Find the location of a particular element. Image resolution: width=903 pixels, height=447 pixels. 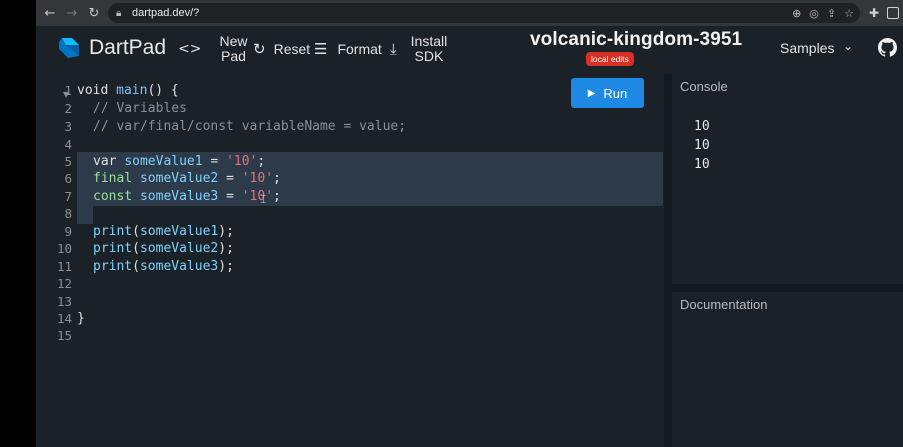

install-label-1: Install is located at coordinates (429, 41).